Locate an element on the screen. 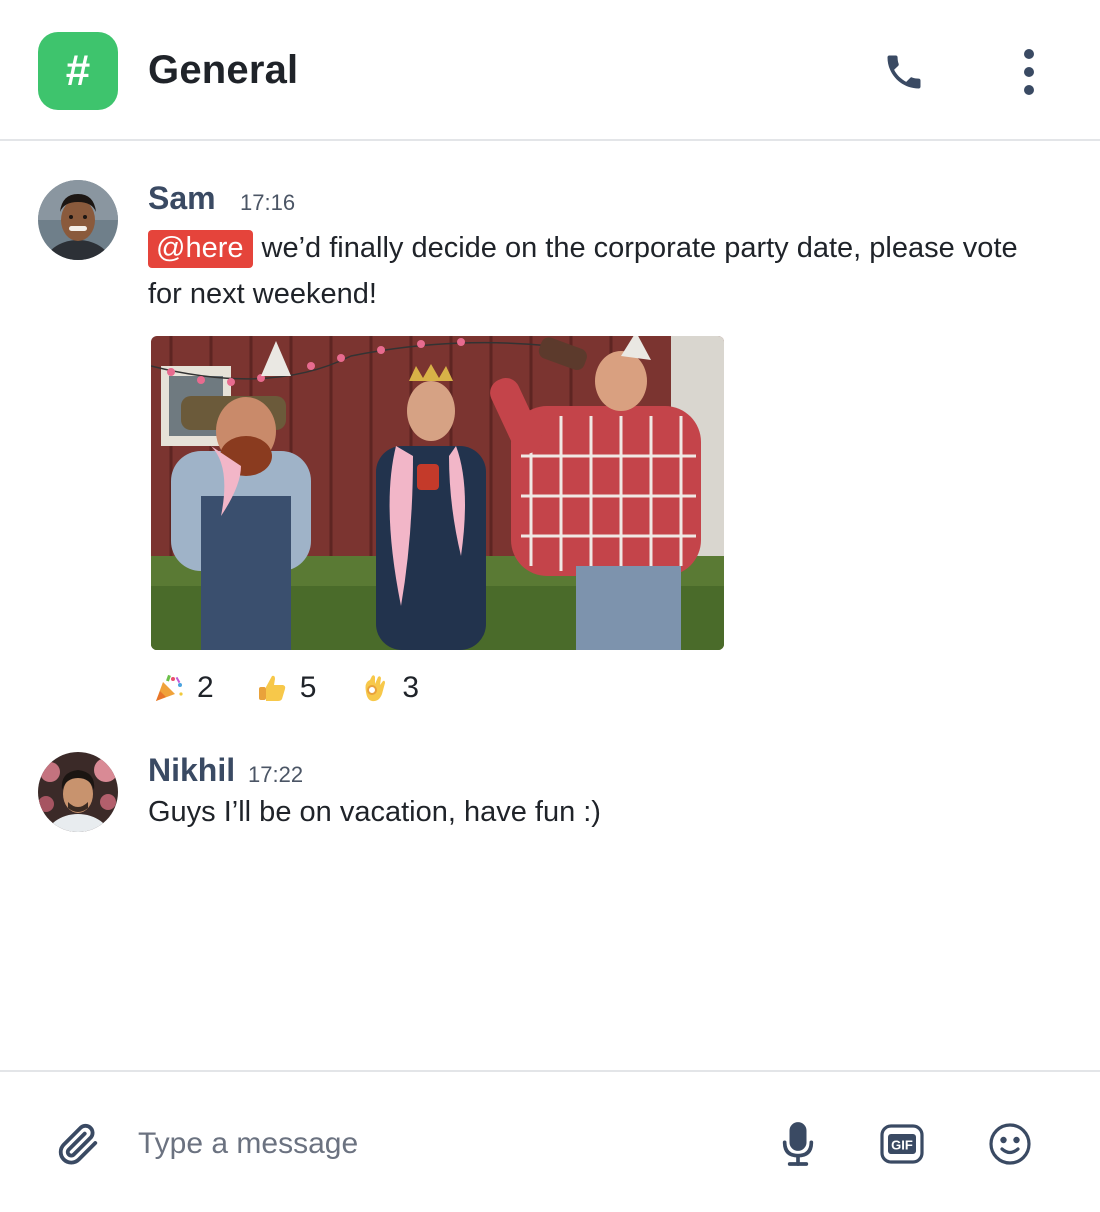  channel-header: # General is located at coordinates (550, 70).